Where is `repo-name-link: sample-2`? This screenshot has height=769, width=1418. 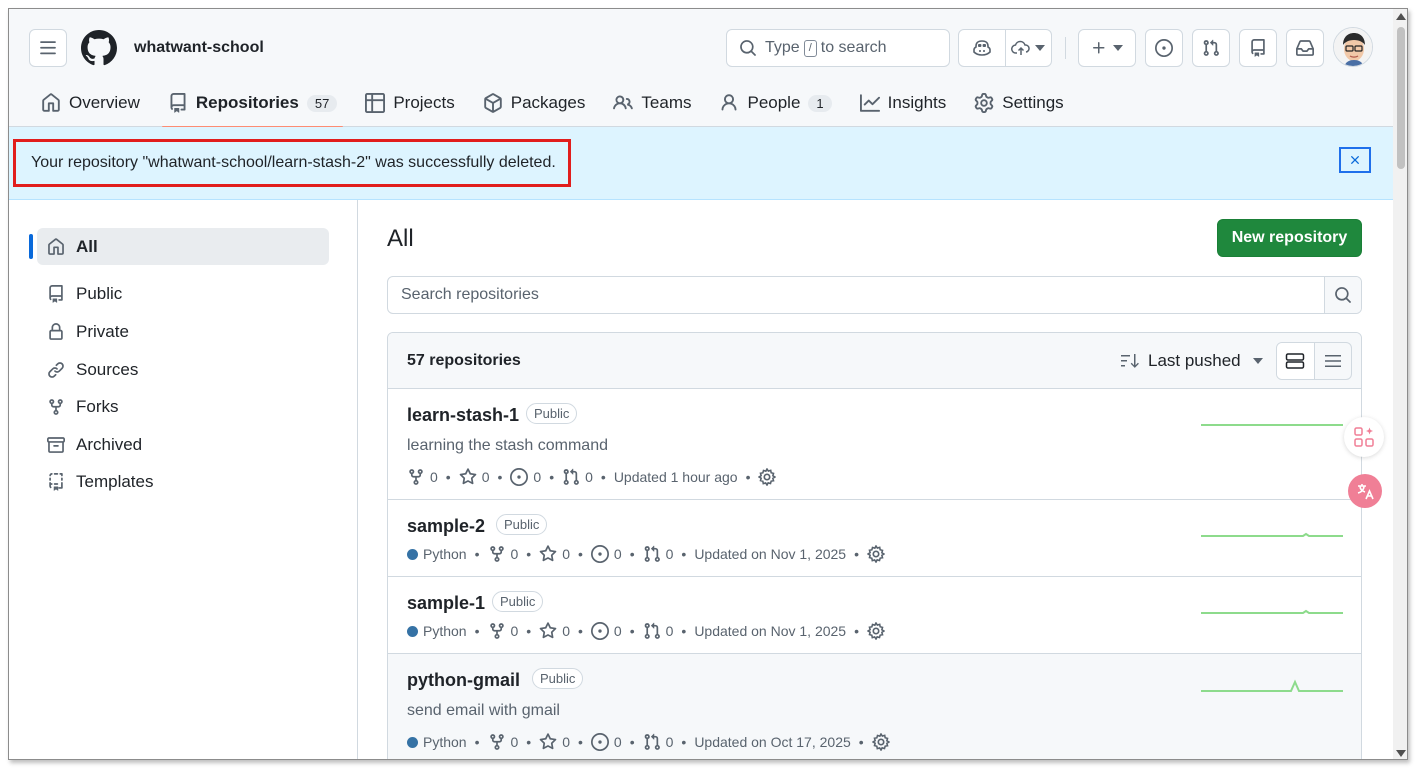
repo-name-link: sample-2 is located at coordinates (446, 526).